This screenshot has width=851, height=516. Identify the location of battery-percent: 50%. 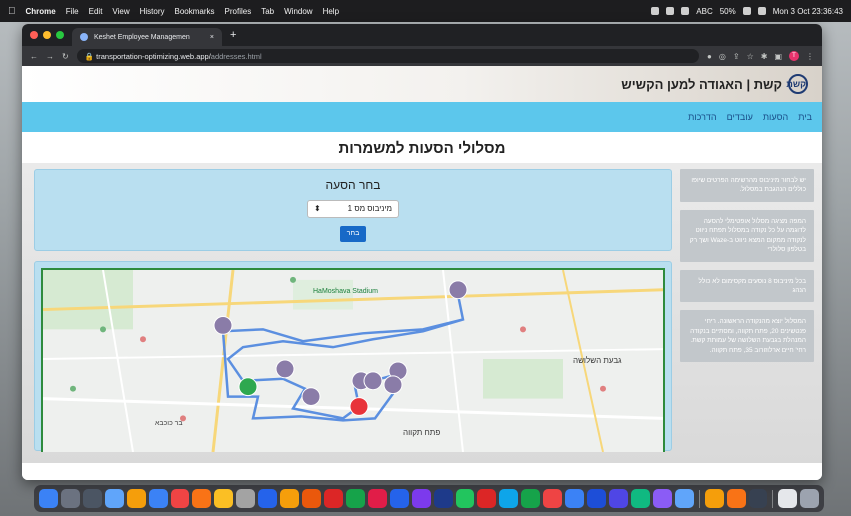
(728, 11).